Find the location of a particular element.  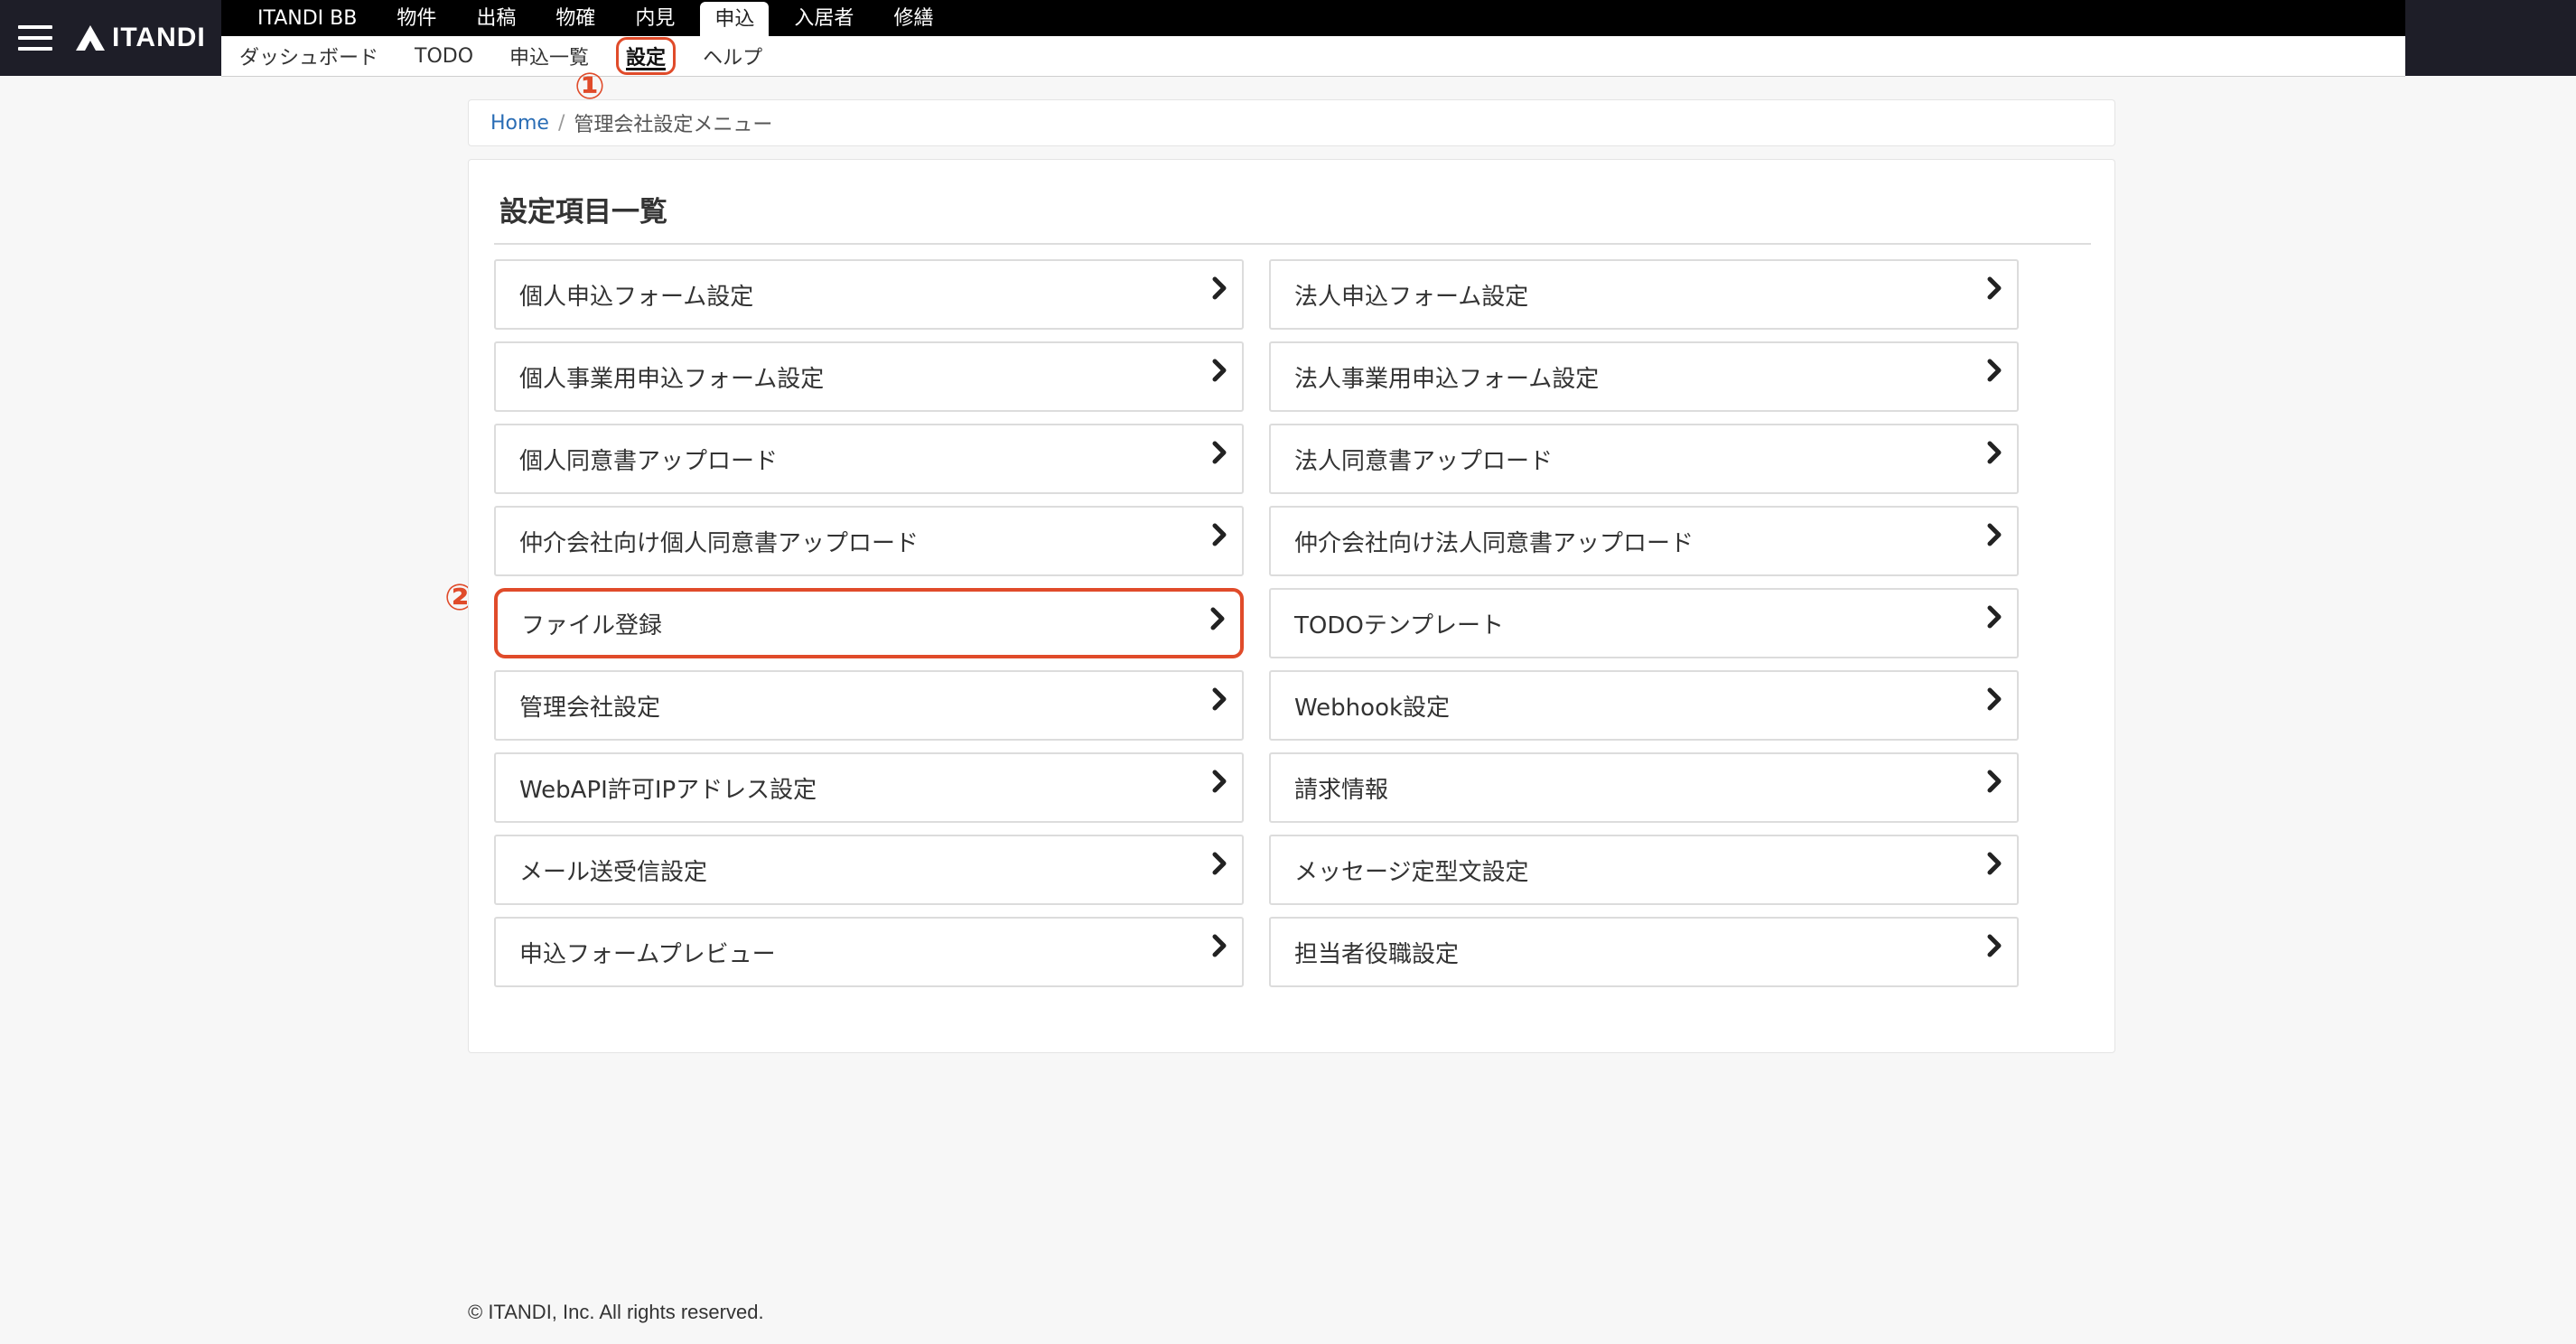

breadcrumb-home-link: Home is located at coordinates (519, 123).